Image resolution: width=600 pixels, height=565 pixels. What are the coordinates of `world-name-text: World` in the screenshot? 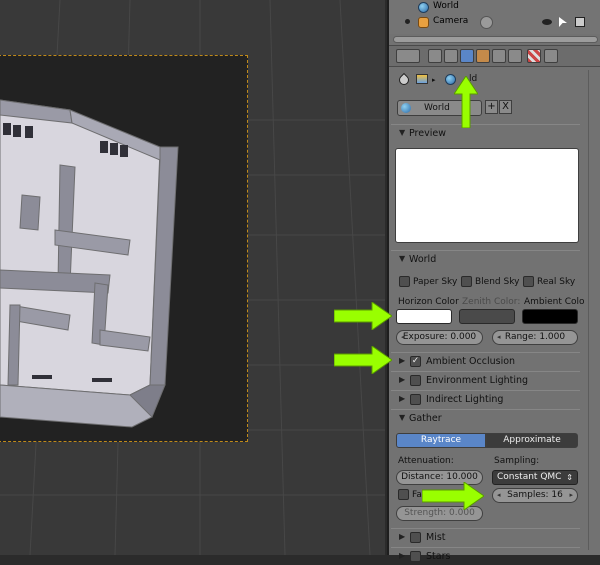 It's located at (437, 108).